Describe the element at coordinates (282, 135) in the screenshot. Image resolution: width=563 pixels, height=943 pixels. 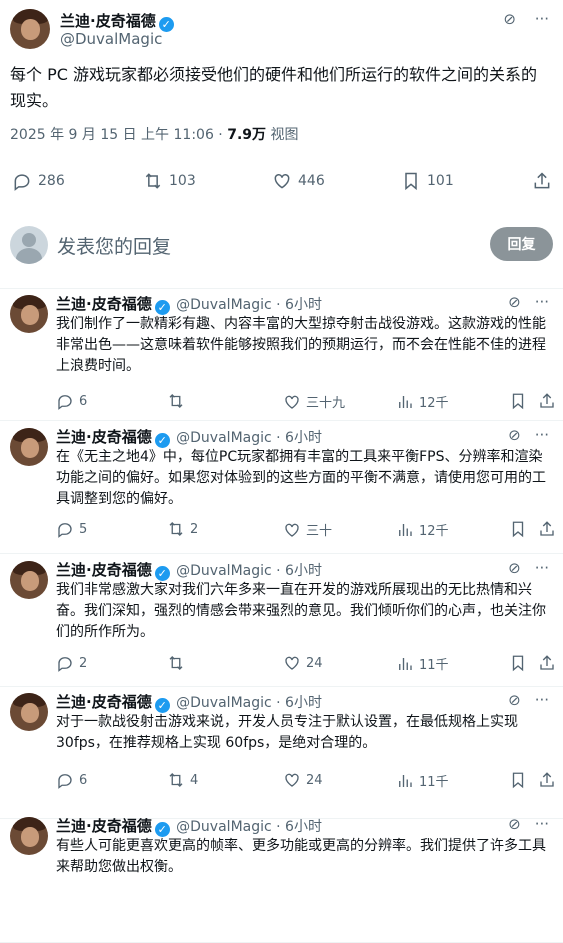
I see `views-label: 视图` at that location.